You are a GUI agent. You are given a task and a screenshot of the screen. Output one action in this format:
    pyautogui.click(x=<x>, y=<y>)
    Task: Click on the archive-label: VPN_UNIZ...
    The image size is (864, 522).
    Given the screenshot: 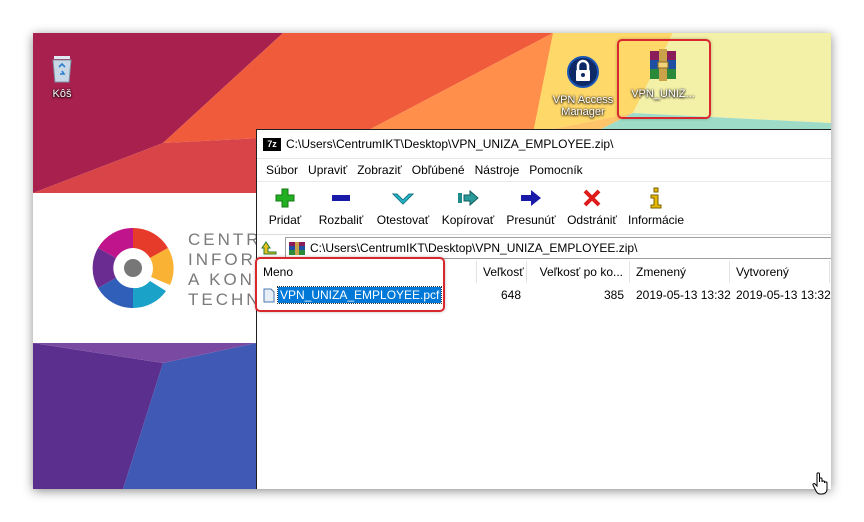 What is the action you would take?
    pyautogui.click(x=663, y=94)
    